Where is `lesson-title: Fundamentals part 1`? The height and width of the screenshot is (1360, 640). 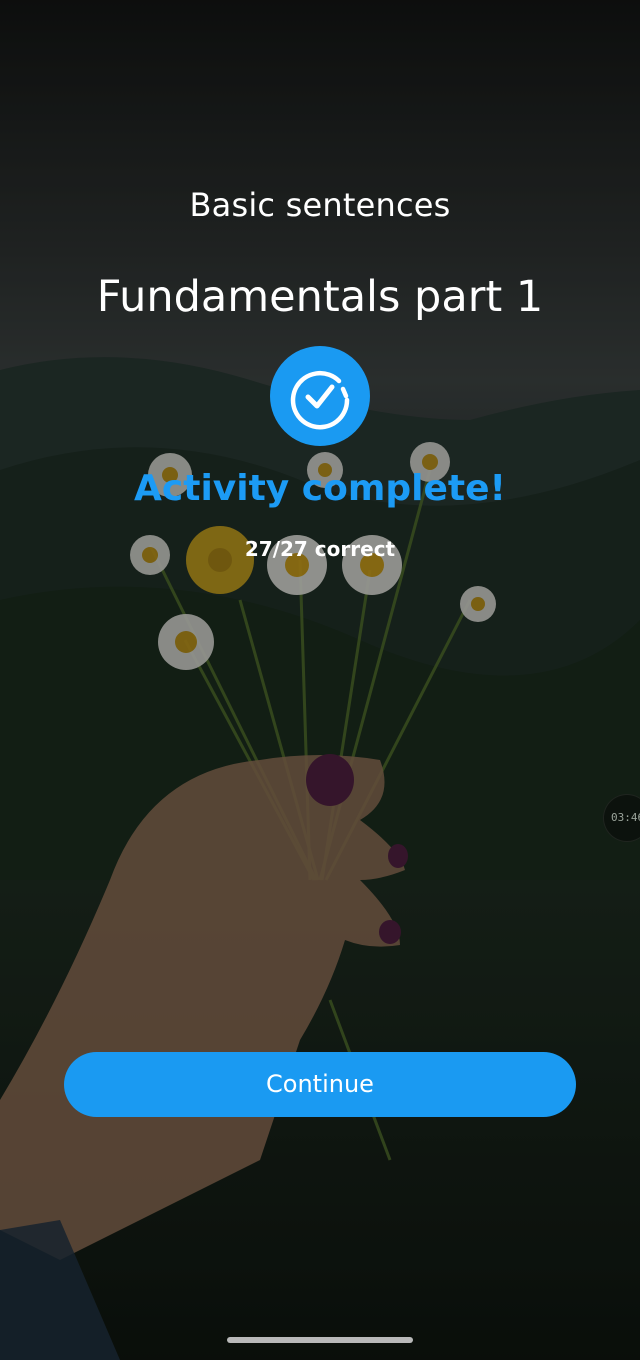 lesson-title: Fundamentals part 1 is located at coordinates (320, 297).